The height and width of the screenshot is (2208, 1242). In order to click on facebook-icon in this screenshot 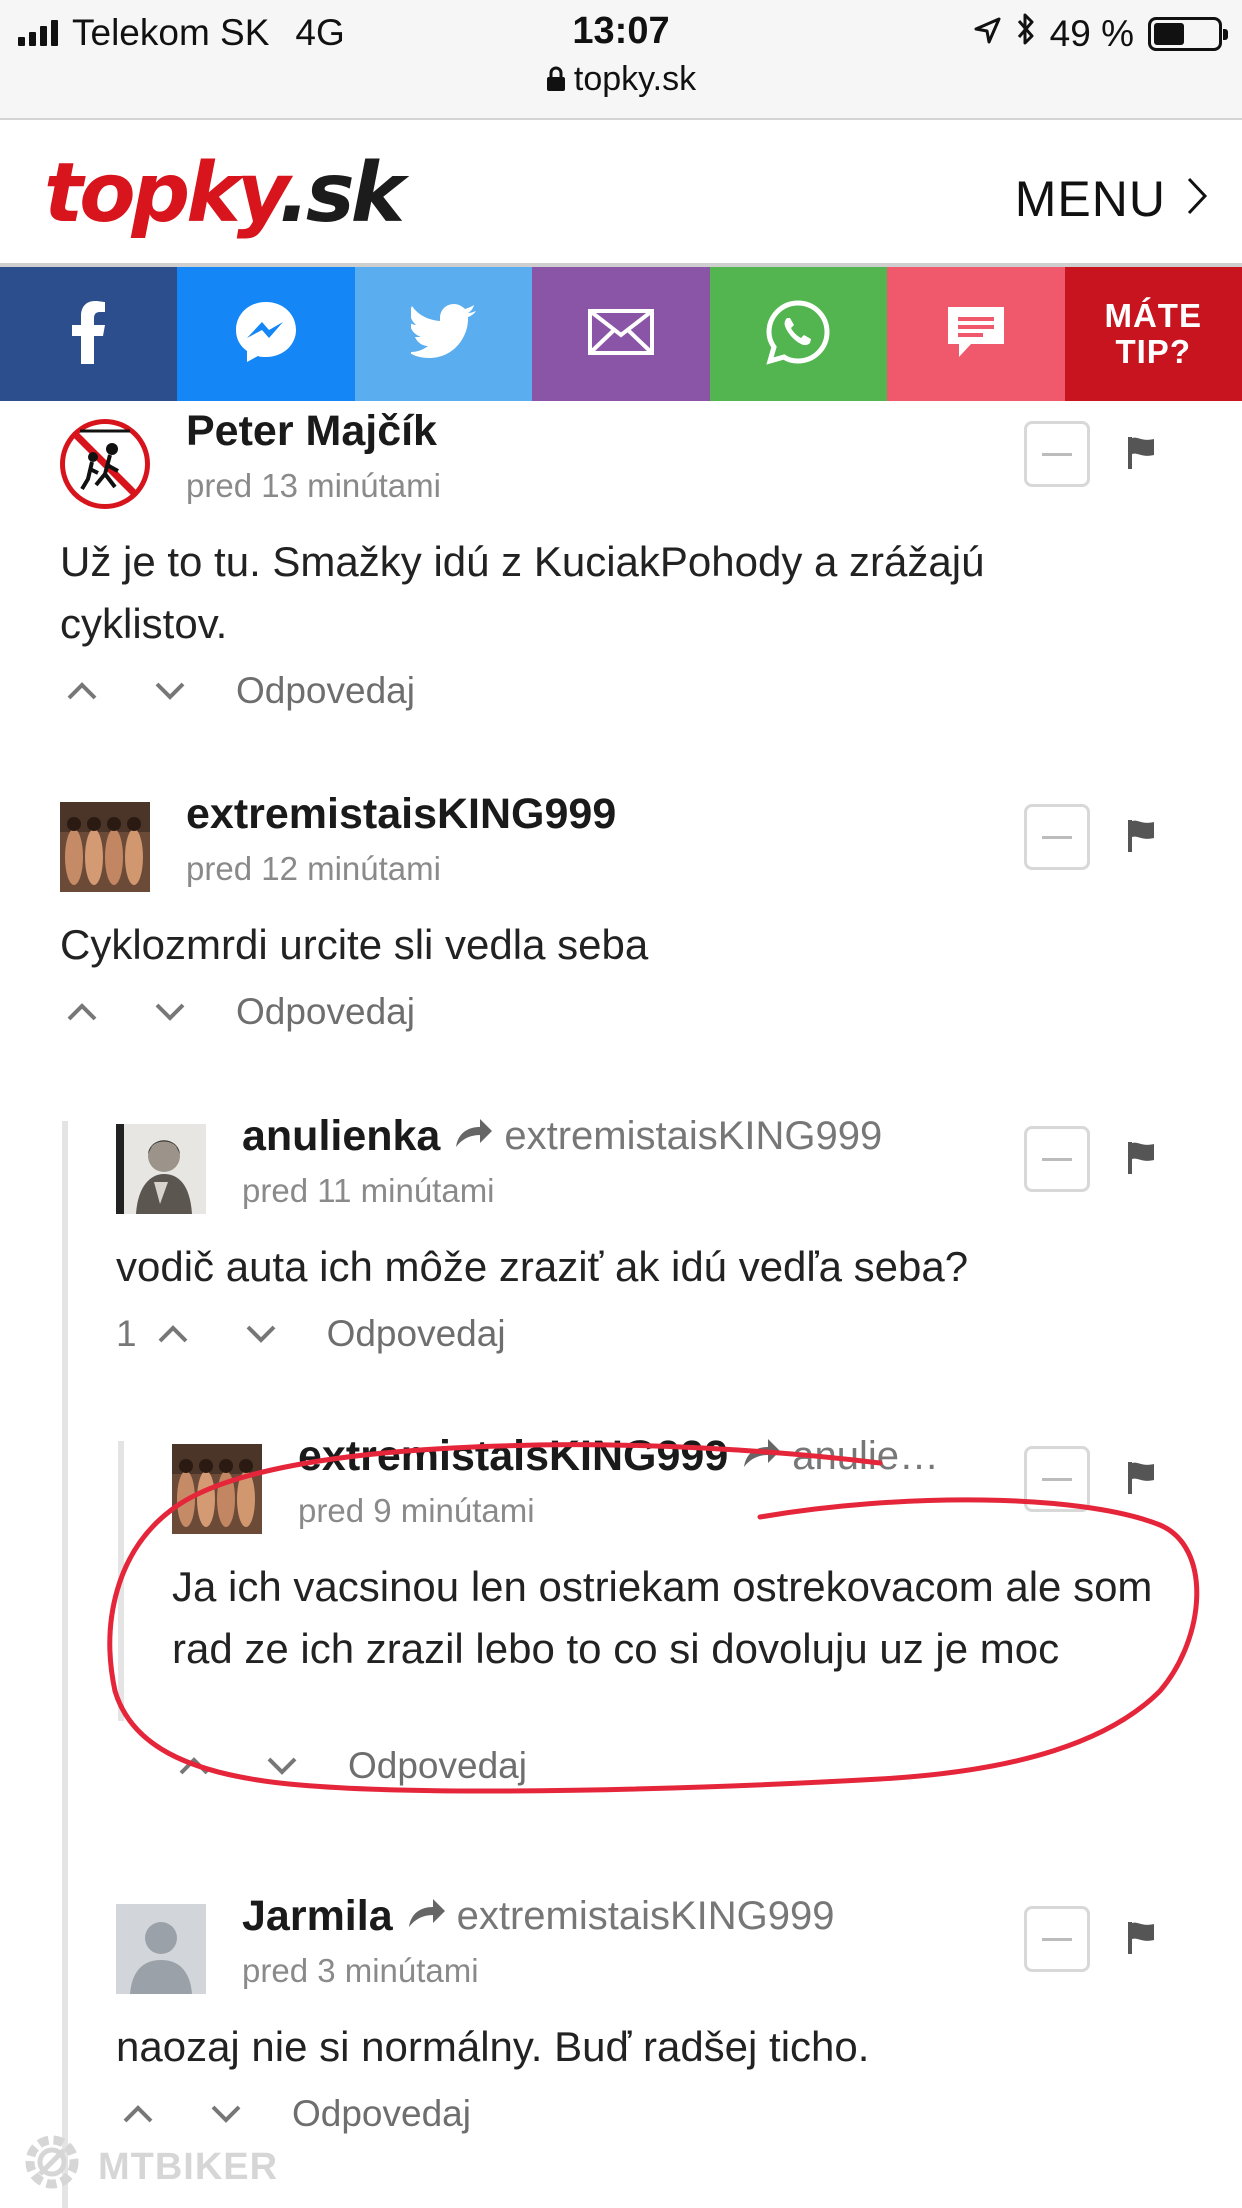, I will do `click(89, 334)`.